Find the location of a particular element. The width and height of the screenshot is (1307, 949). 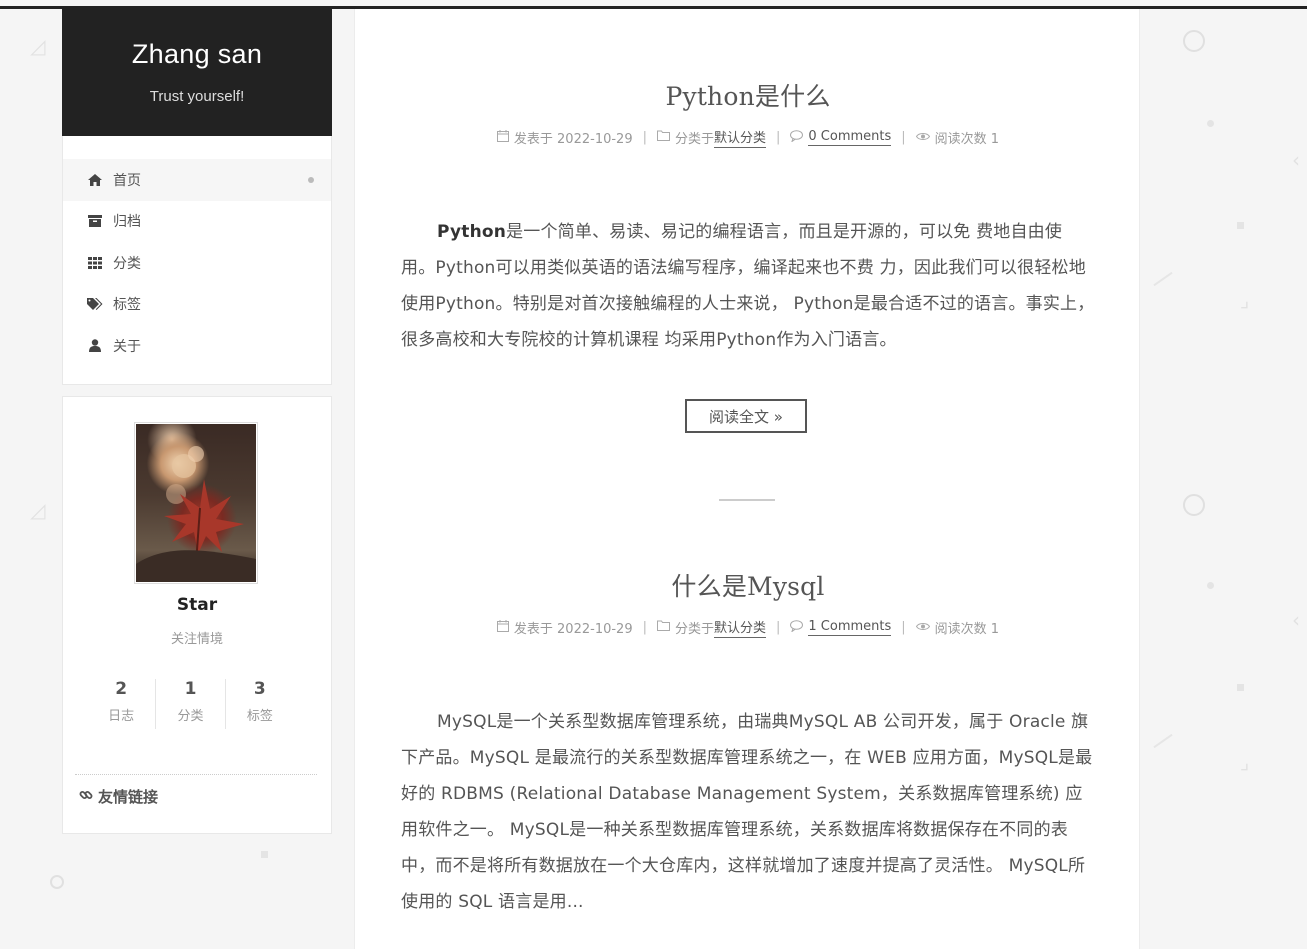

stat-label: 日志 is located at coordinates (121, 716).